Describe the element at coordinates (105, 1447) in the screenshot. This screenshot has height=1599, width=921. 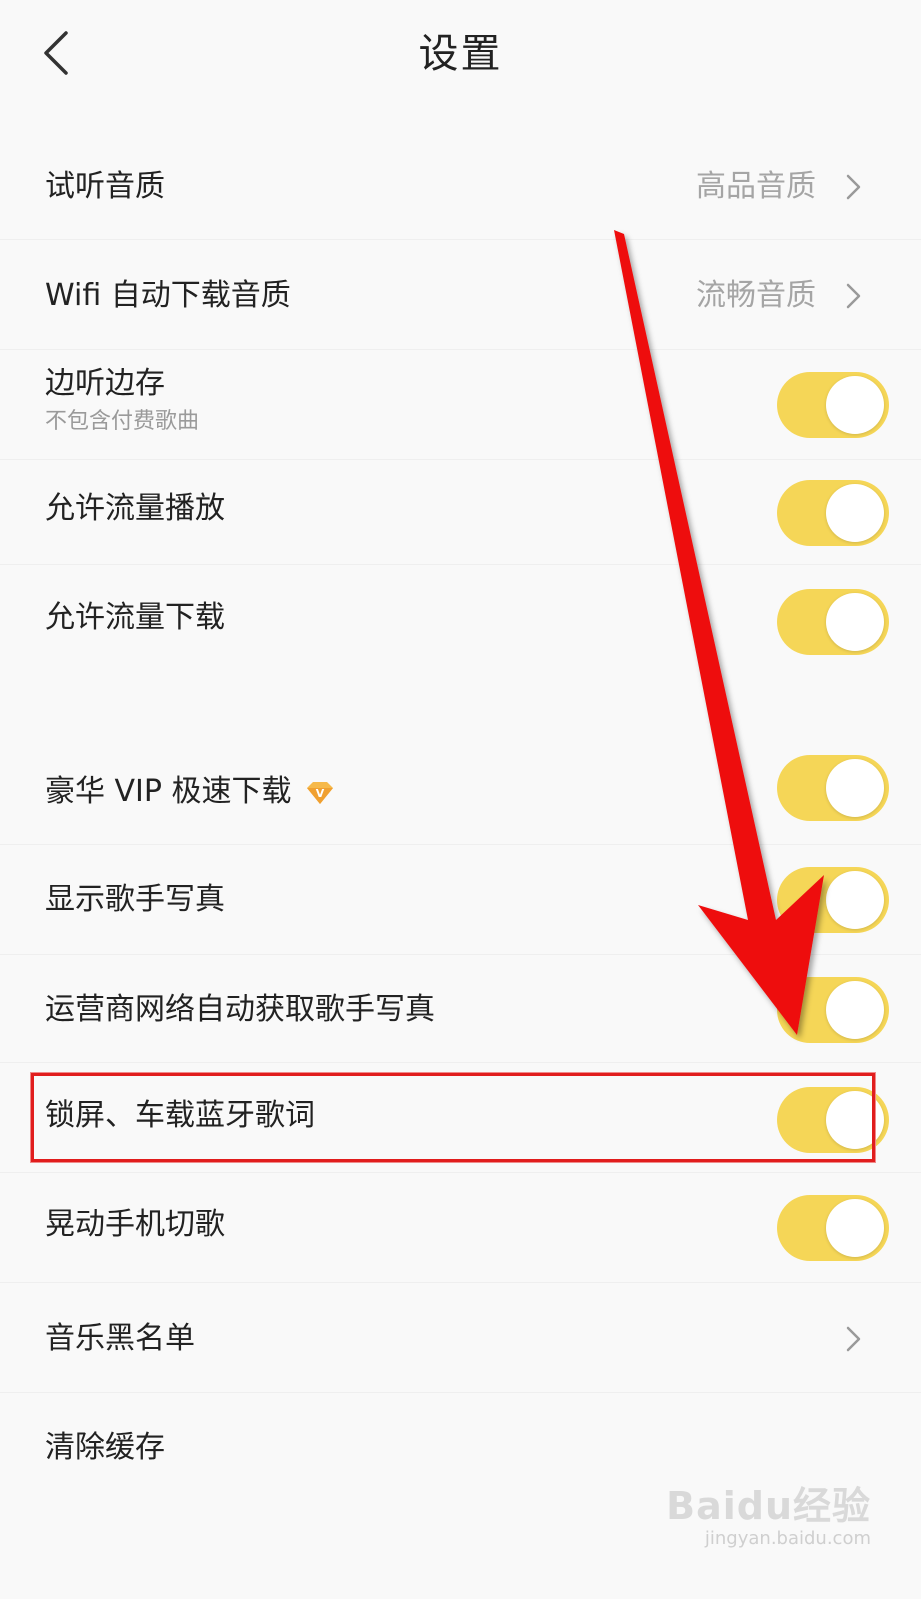
I see `setting-label: 清除缓存` at that location.